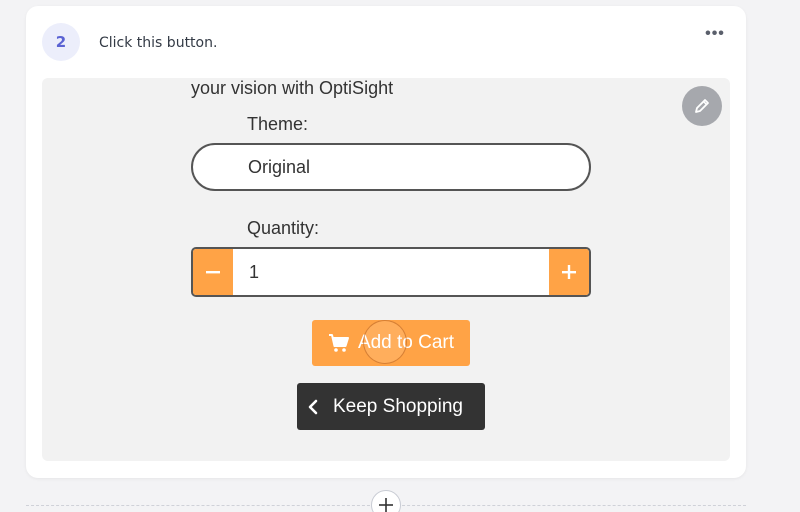 The image size is (800, 512). I want to click on keep-shopping-button: Keep Shopping, so click(391, 406).